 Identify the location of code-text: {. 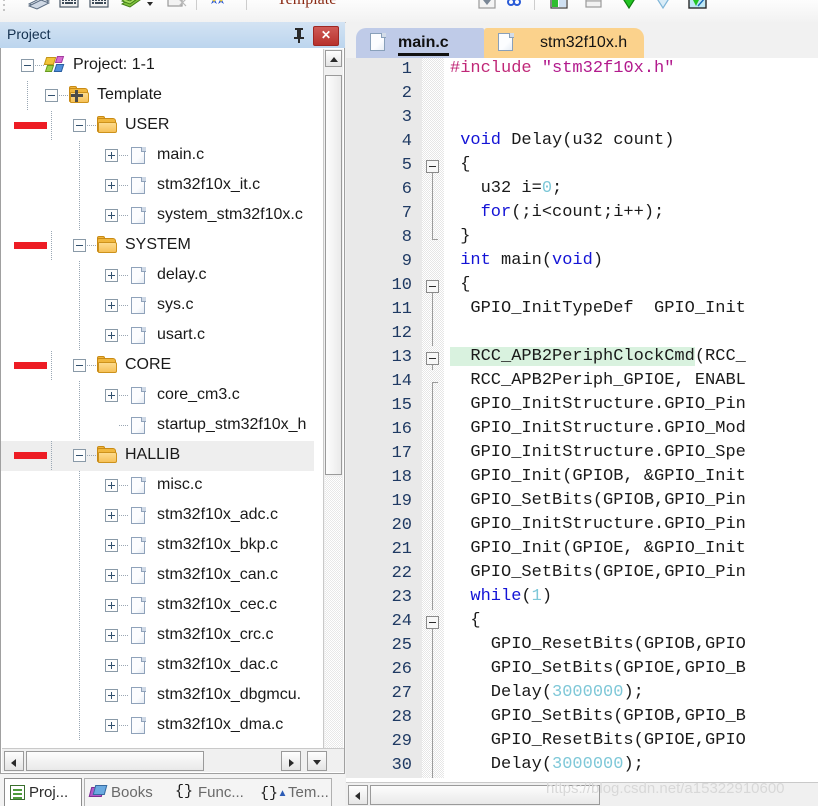
(460, 284).